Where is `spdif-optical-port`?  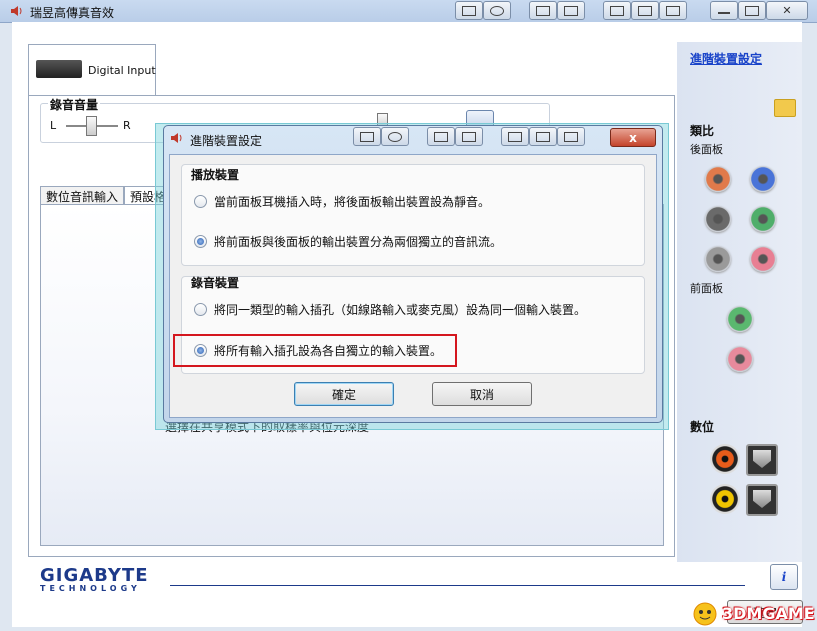
spdif-optical-port is located at coordinates (762, 460).